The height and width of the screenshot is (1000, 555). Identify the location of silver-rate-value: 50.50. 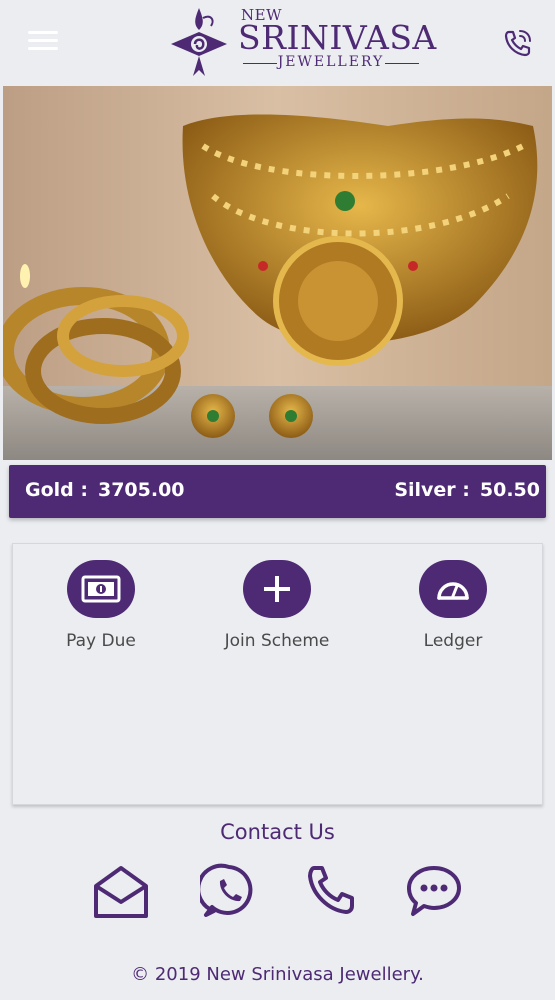
(509, 490).